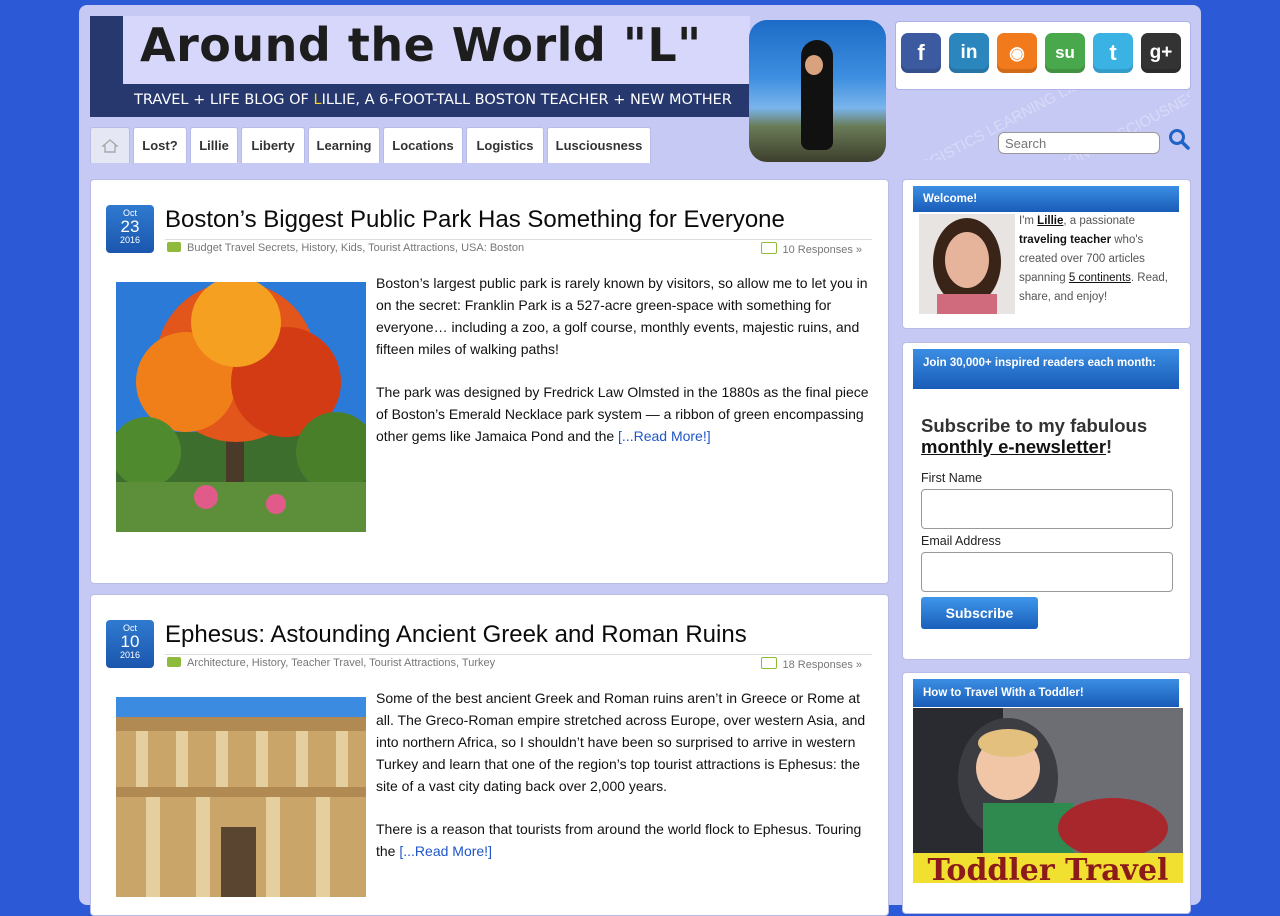  What do you see at coordinates (1048, 868) in the screenshot?
I see `toddler-banner-text: Toddler Travel` at bounding box center [1048, 868].